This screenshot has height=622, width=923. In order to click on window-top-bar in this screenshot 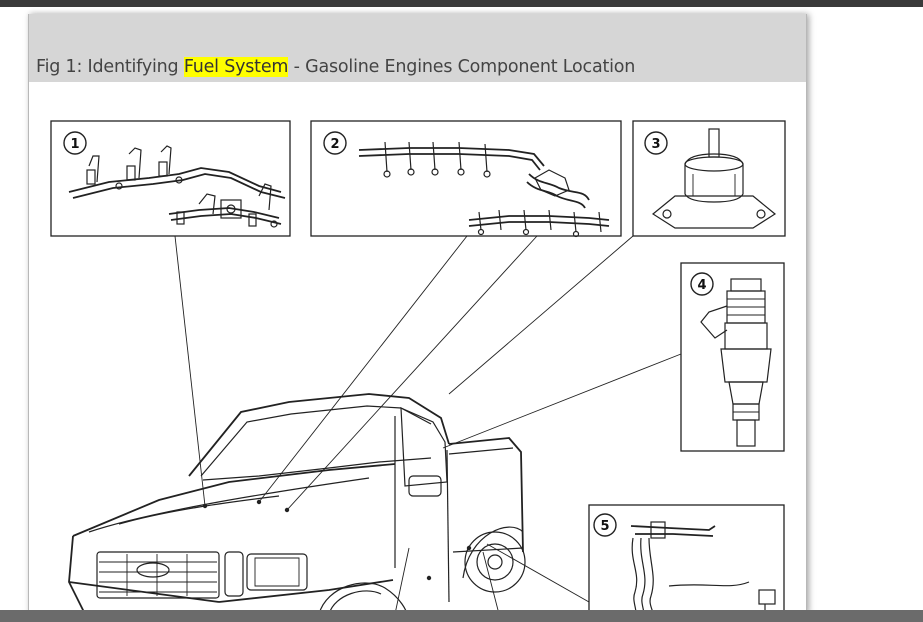, I will do `click(461, 3)`.